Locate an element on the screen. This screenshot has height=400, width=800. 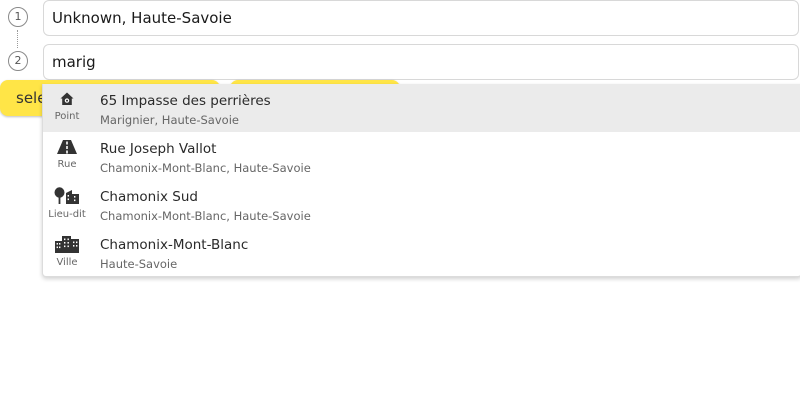
suggestion-type-indicator: Rue is located at coordinates (67, 155).